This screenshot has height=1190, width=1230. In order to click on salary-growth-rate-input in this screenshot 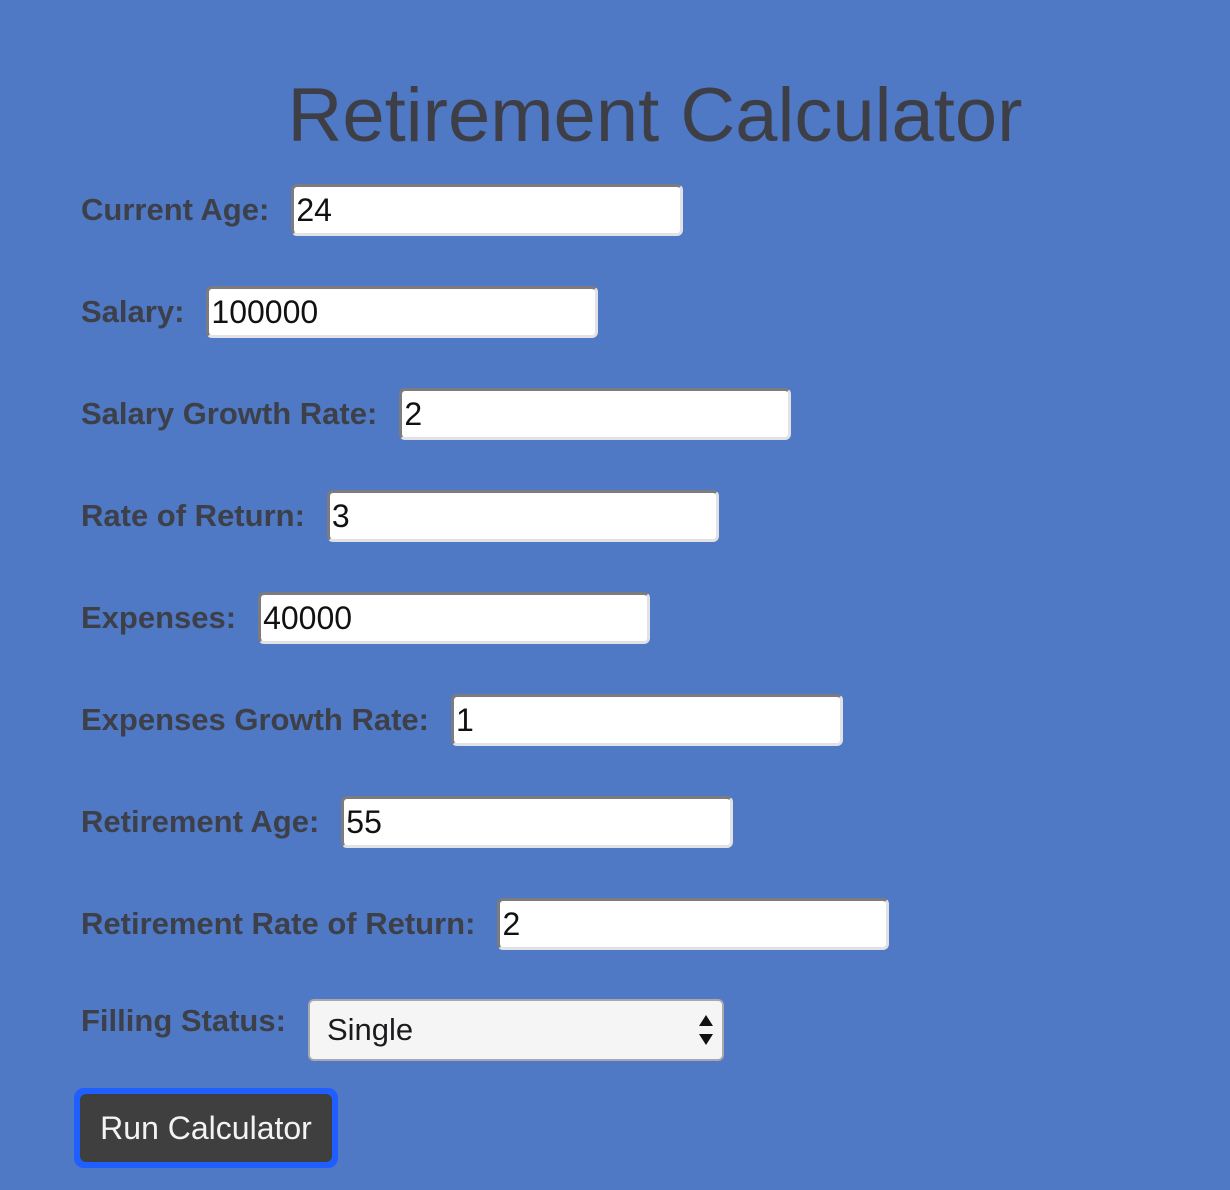, I will do `click(595, 414)`.